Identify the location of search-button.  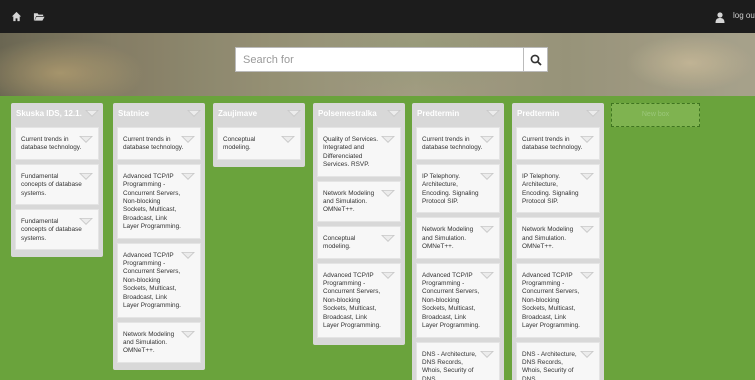
(535, 59).